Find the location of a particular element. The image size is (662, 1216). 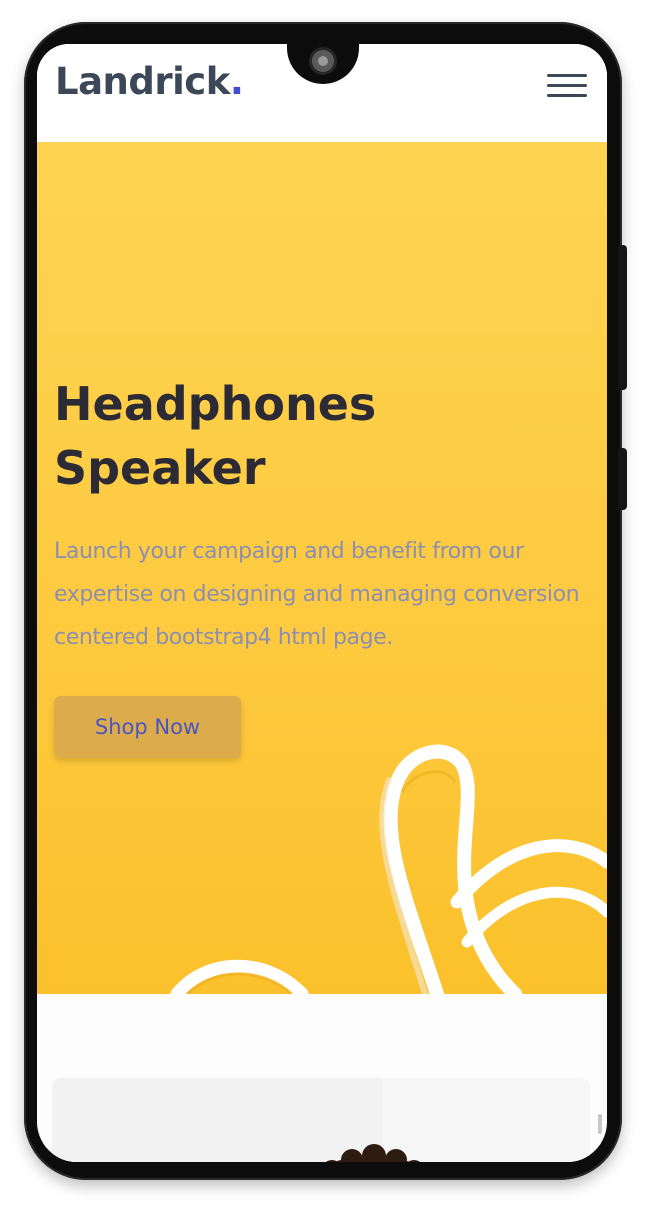

person-photo is located at coordinates (321, 1120).